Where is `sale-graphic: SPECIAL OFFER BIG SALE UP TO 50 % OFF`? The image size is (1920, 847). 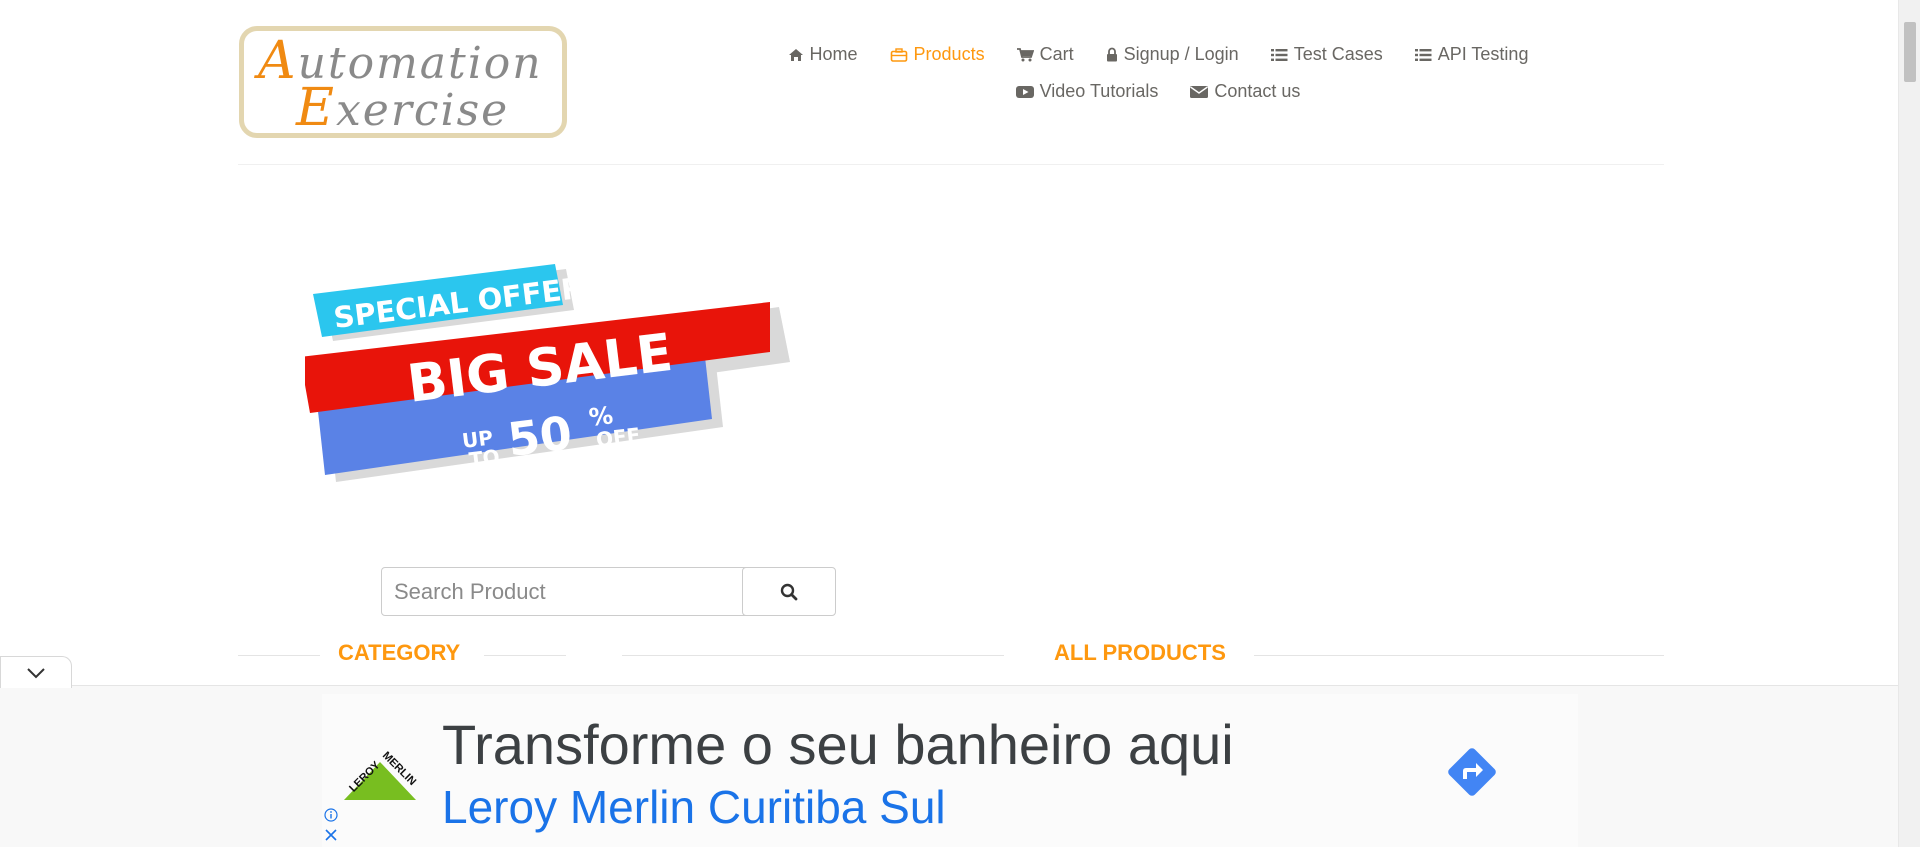 sale-graphic: SPECIAL OFFER BIG SALE UP TO 50 % OFF is located at coordinates (545, 373).